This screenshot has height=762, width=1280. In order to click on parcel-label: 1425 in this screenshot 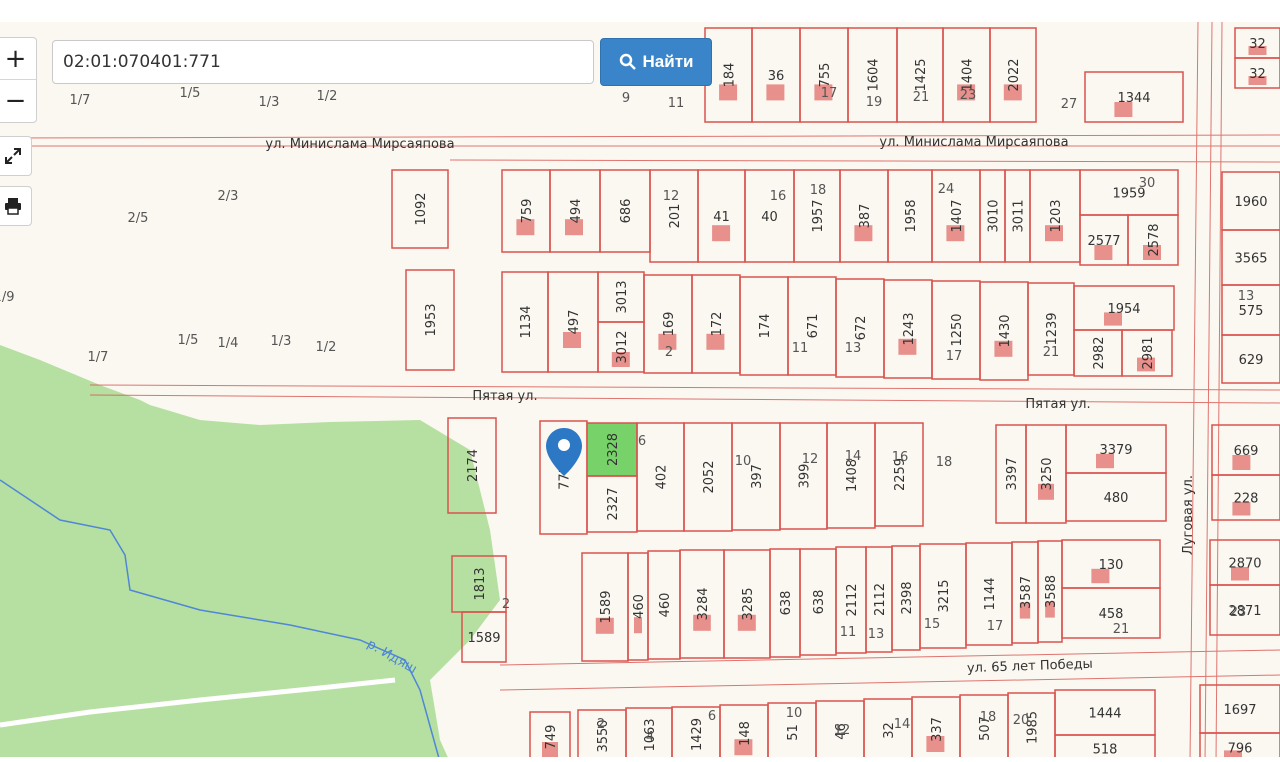, I will do `click(921, 74)`.